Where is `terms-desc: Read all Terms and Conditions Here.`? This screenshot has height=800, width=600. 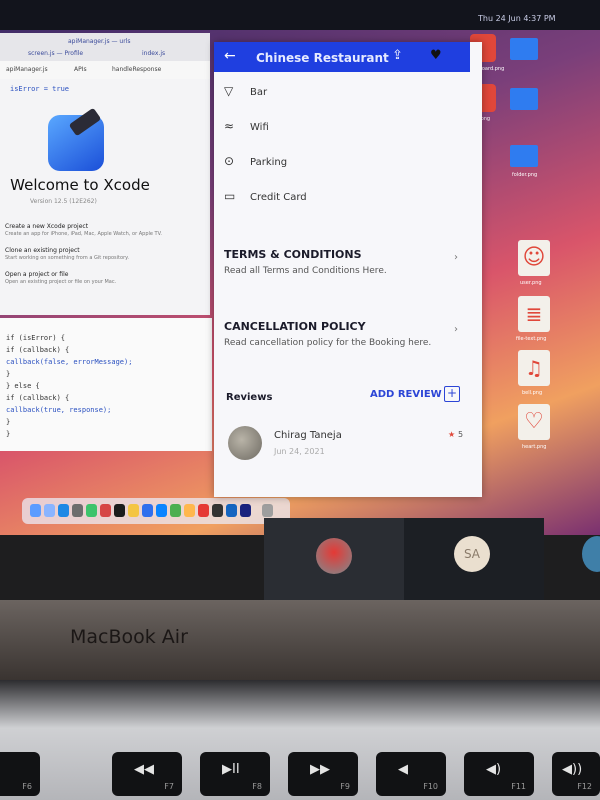 terms-desc: Read all Terms and Conditions Here. is located at coordinates (305, 271).